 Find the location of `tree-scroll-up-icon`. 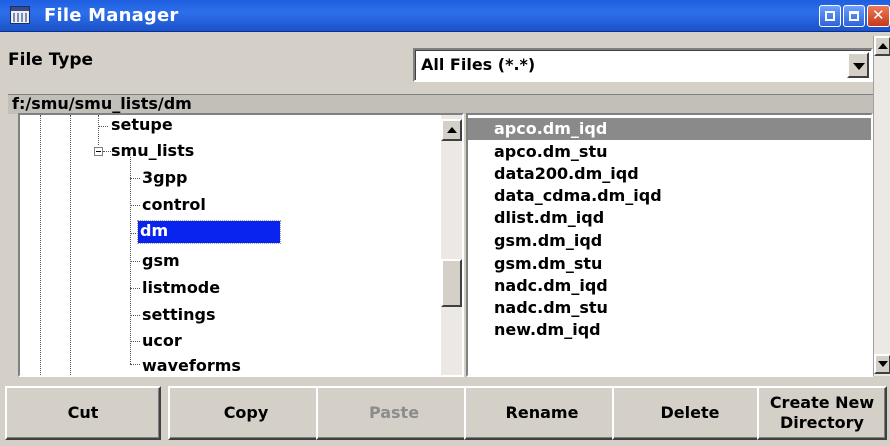

tree-scroll-up-icon is located at coordinates (451, 130).